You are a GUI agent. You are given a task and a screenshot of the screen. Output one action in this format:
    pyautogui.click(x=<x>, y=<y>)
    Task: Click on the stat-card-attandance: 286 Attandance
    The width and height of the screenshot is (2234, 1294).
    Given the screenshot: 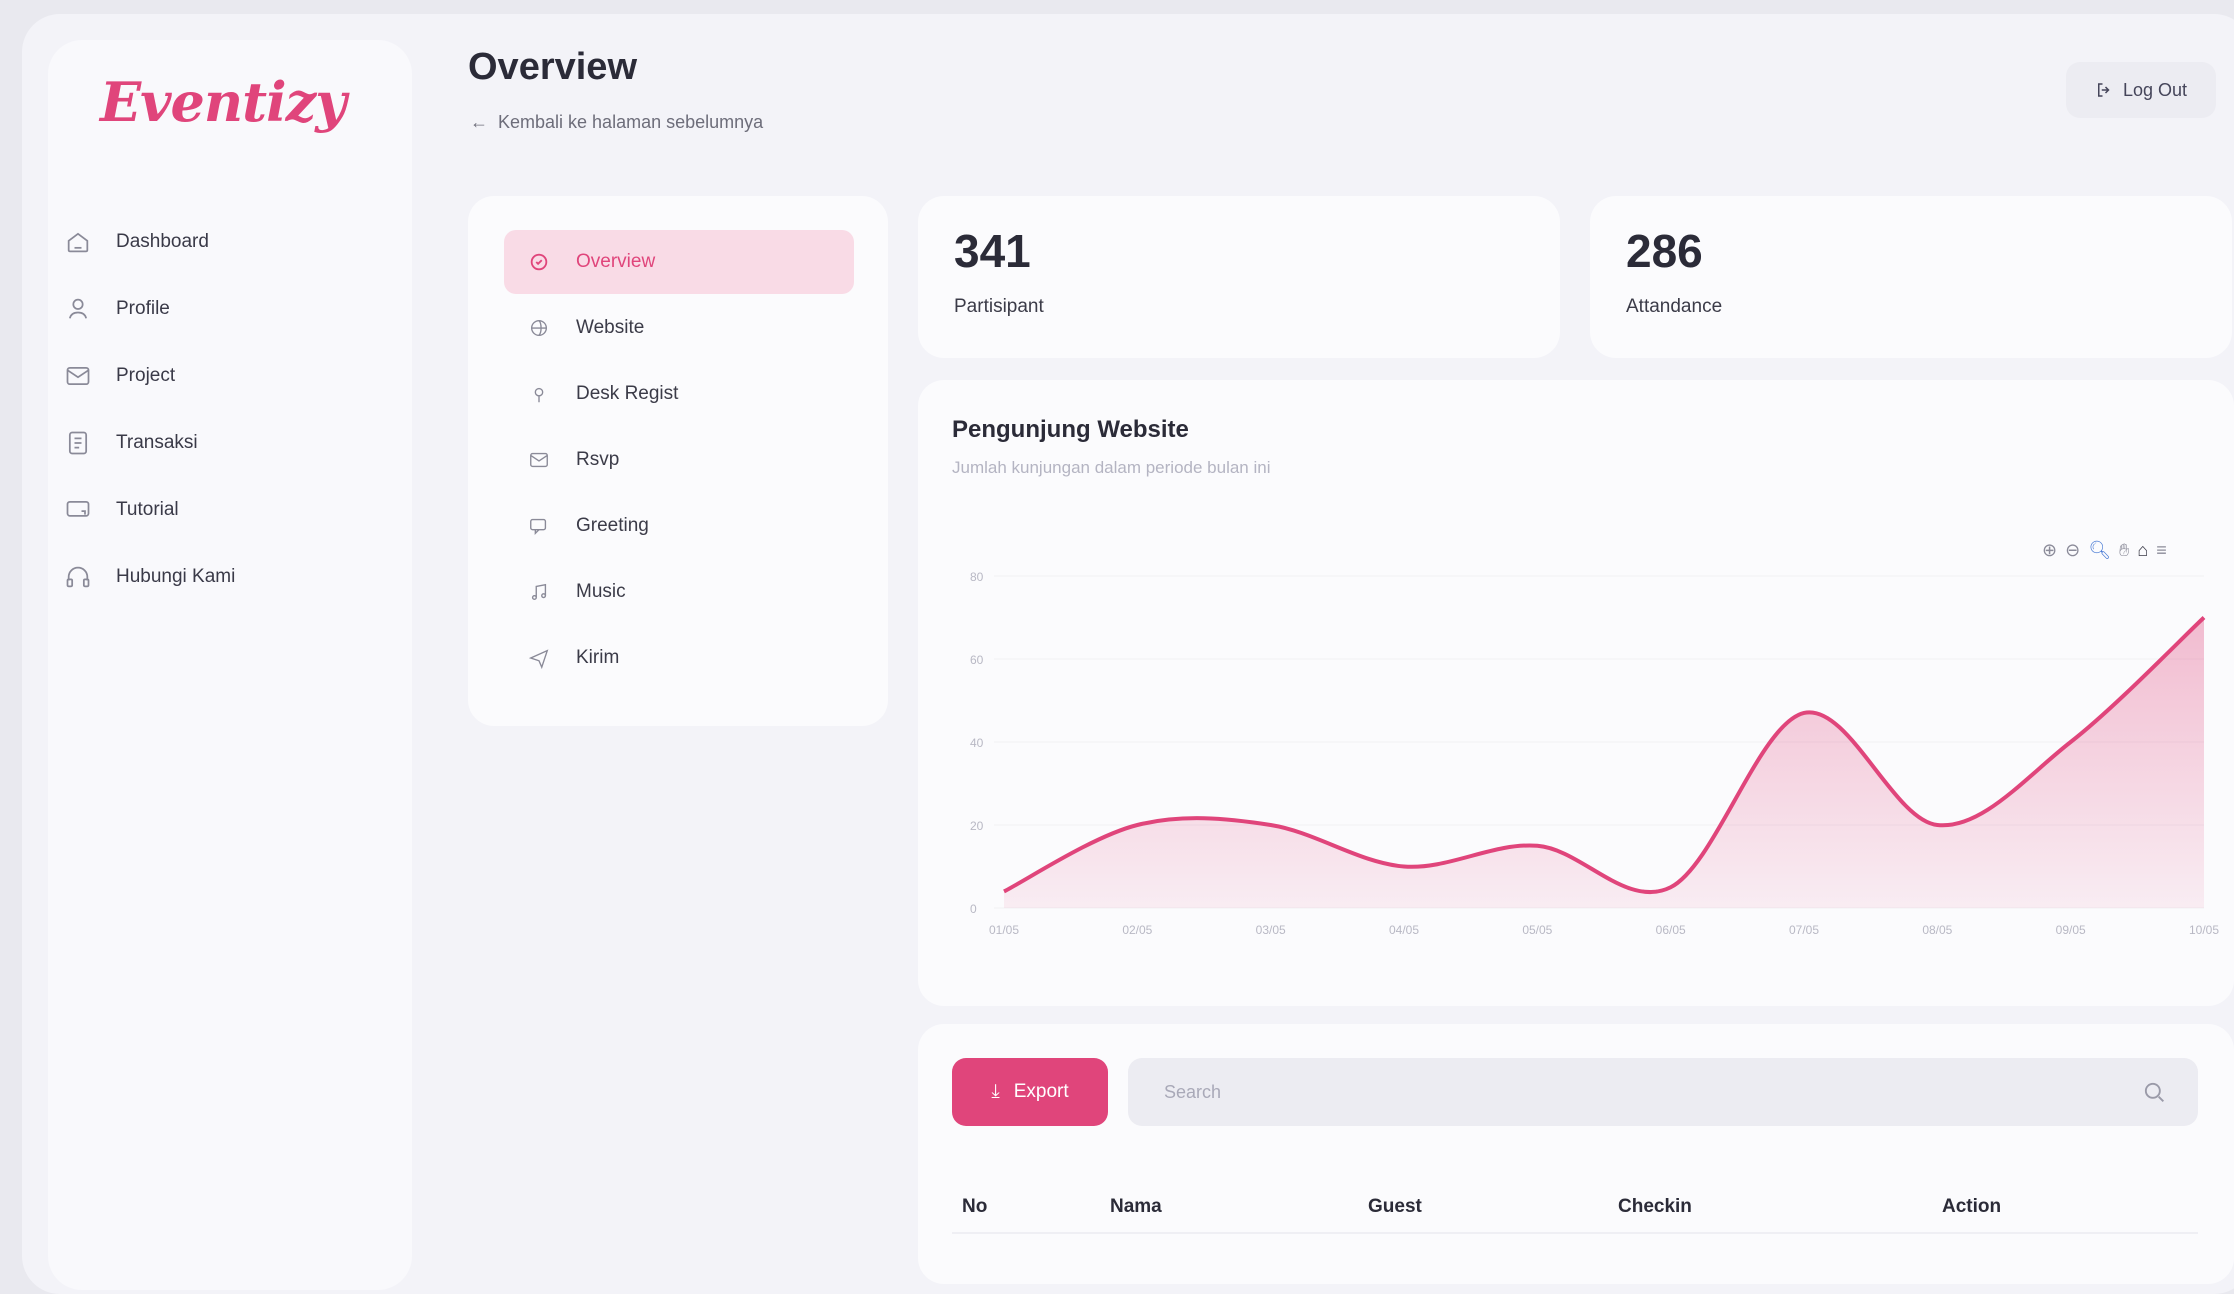 What is the action you would take?
    pyautogui.click(x=1911, y=277)
    